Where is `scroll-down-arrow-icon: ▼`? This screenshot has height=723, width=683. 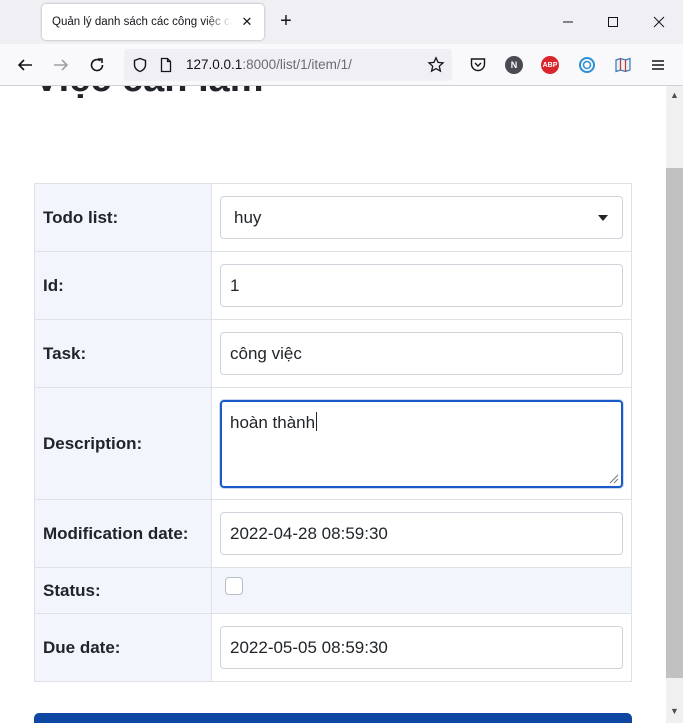 scroll-down-arrow-icon: ▼ is located at coordinates (674, 711).